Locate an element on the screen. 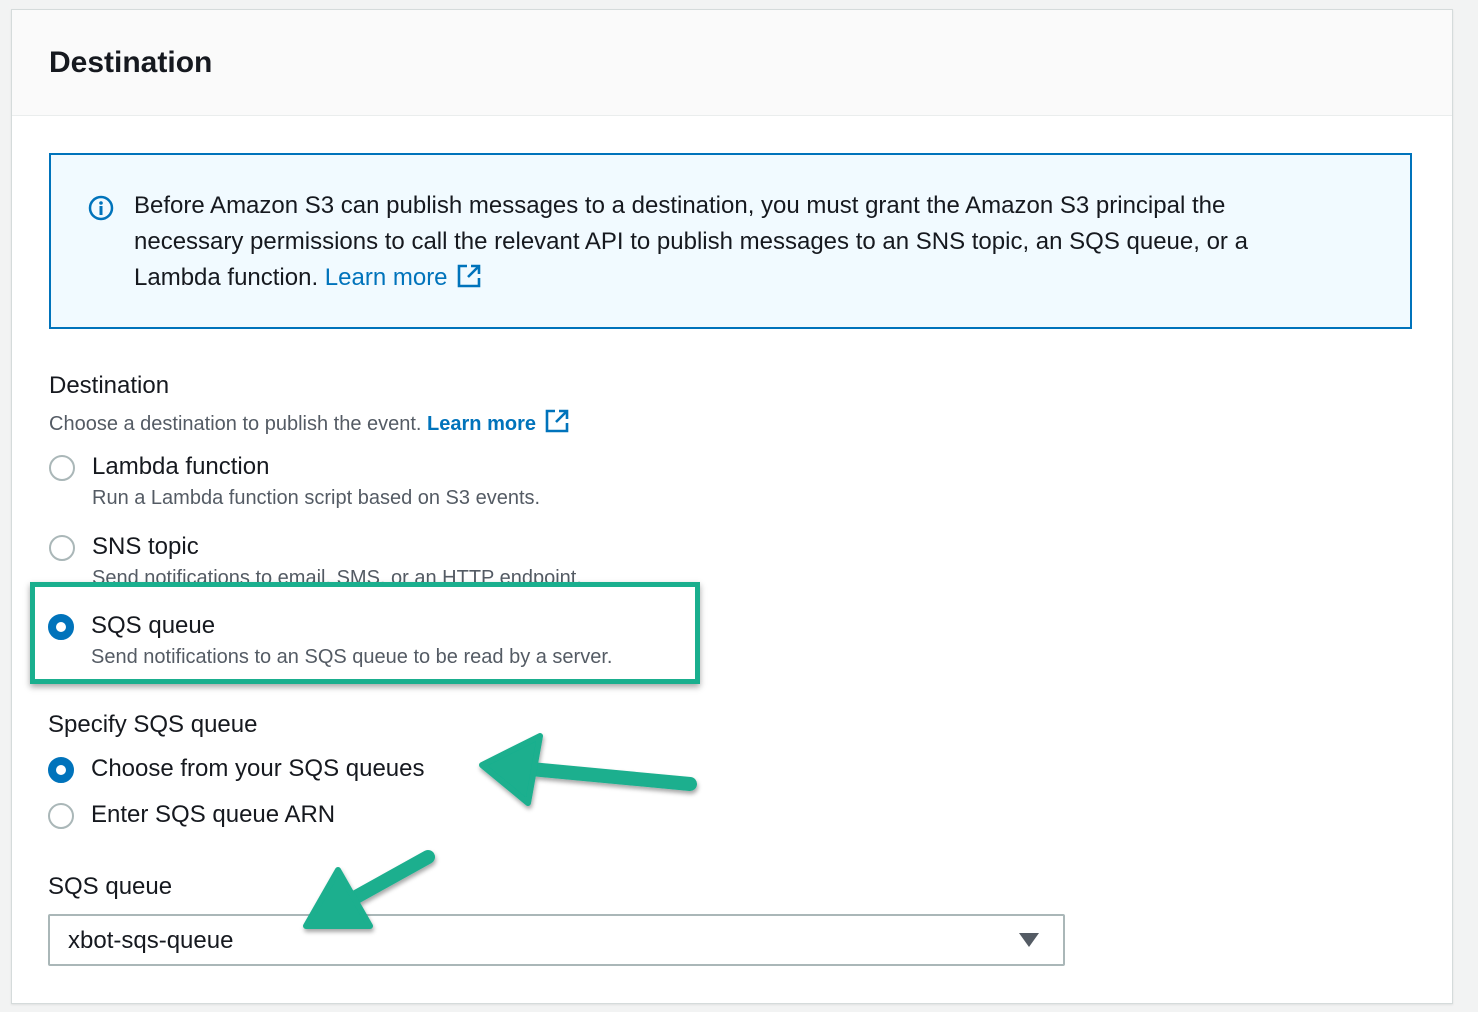 Image resolution: width=1478 pixels, height=1012 pixels. radio-choose-queue is located at coordinates (61, 770).